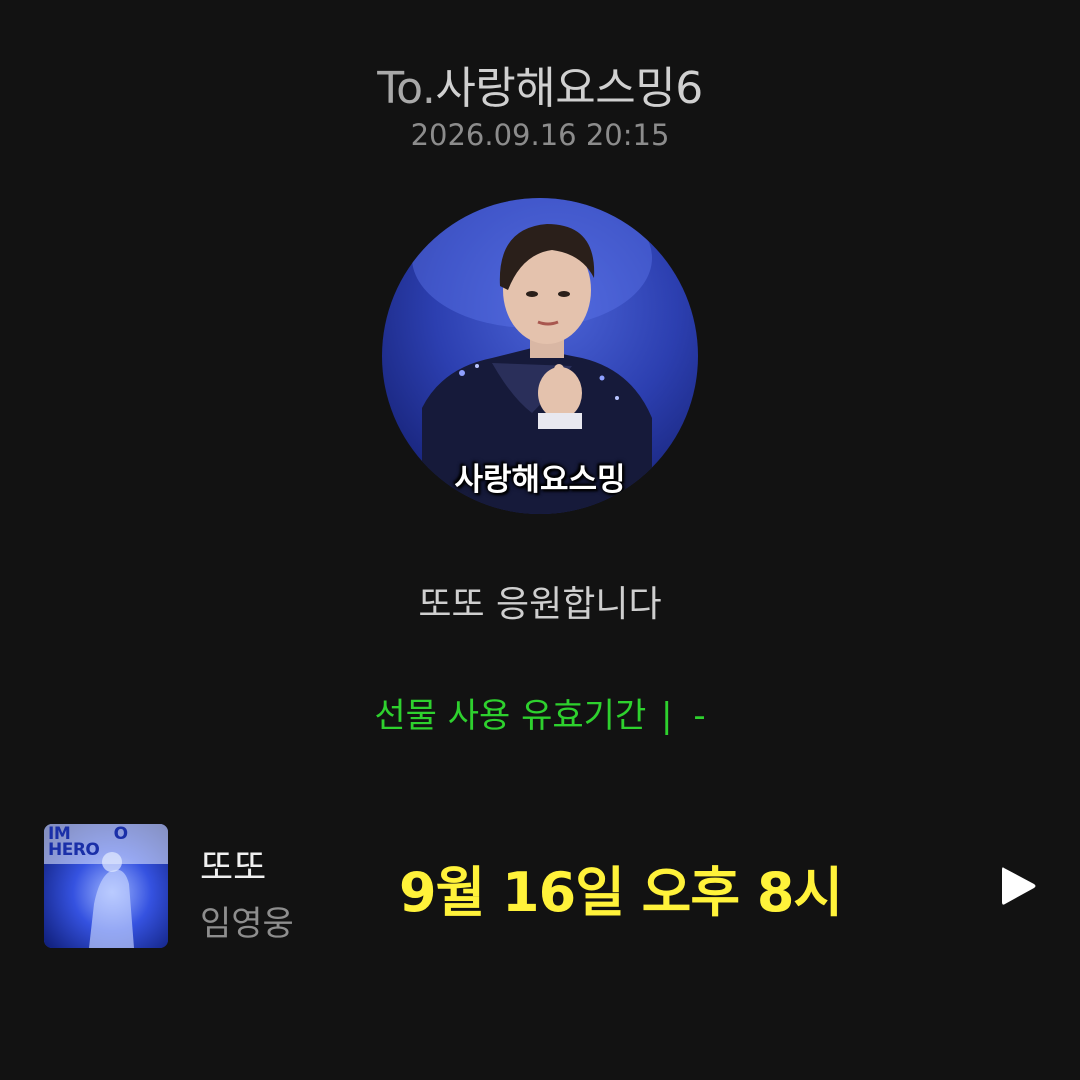 The width and height of the screenshot is (1080, 1080). Describe the element at coordinates (233, 867) in the screenshot. I see `track-title: 또또` at that location.